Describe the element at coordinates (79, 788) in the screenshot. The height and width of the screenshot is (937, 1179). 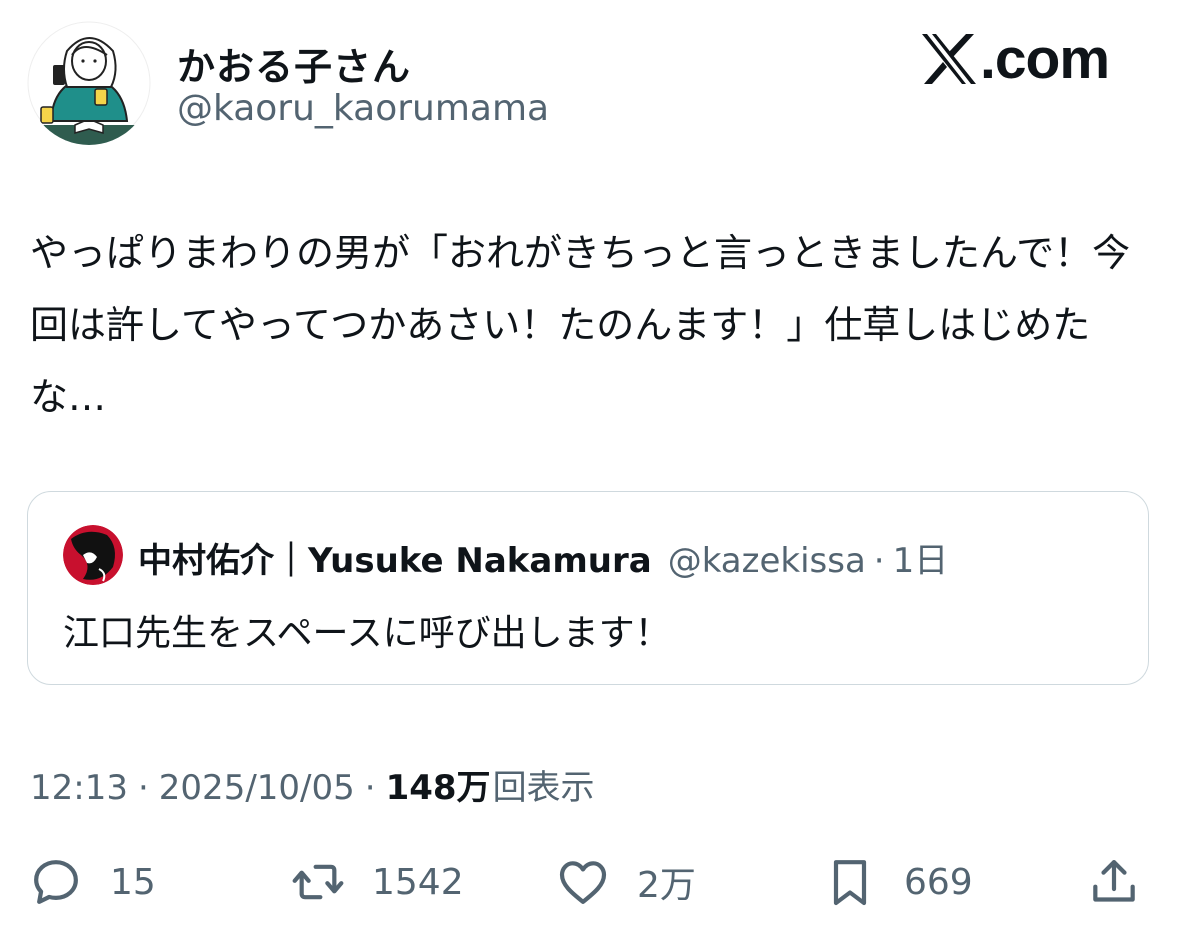
I see `tweet-time: 12:13` at that location.